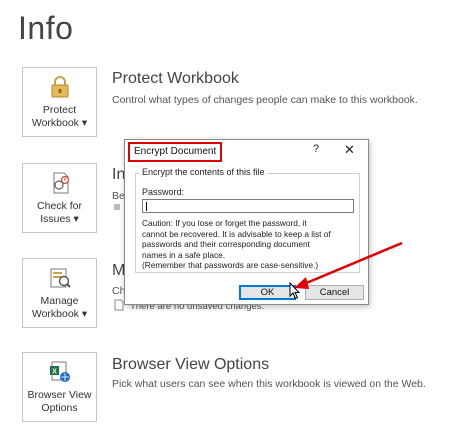 Image resolution: width=470 pixels, height=432 pixels. What do you see at coordinates (295, 291) in the screenshot?
I see `mouse-pointer-icon` at bounding box center [295, 291].